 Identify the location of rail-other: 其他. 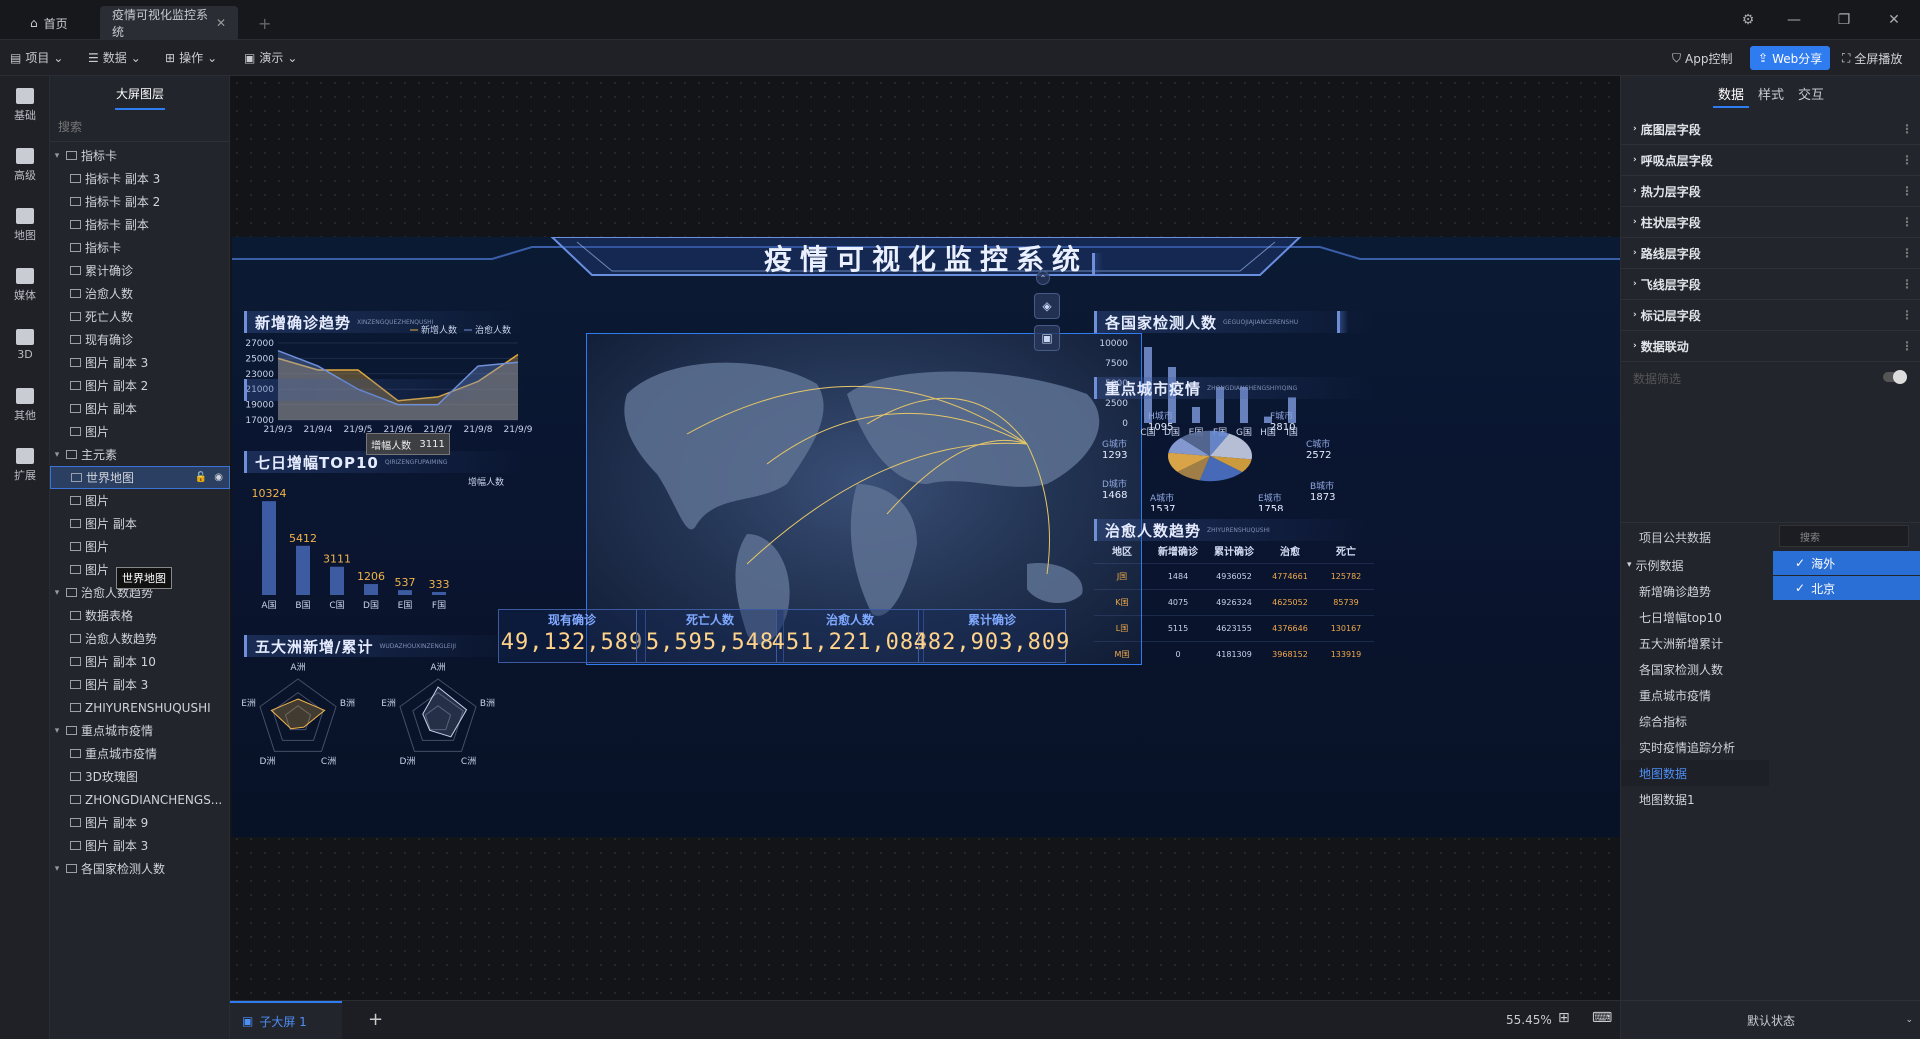
(25, 405).